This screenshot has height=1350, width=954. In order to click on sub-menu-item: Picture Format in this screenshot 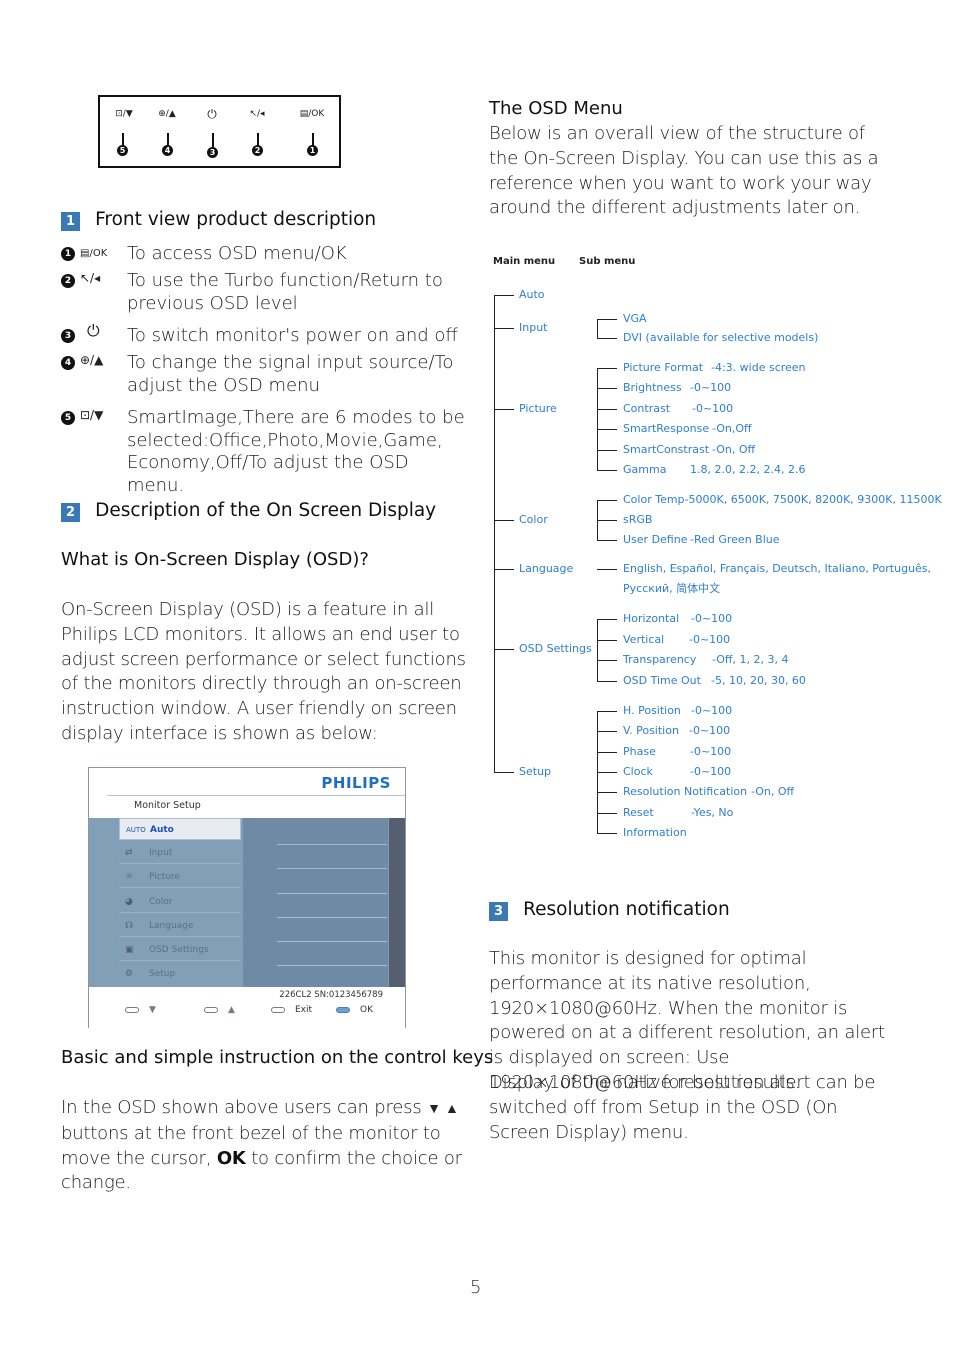, I will do `click(663, 367)`.